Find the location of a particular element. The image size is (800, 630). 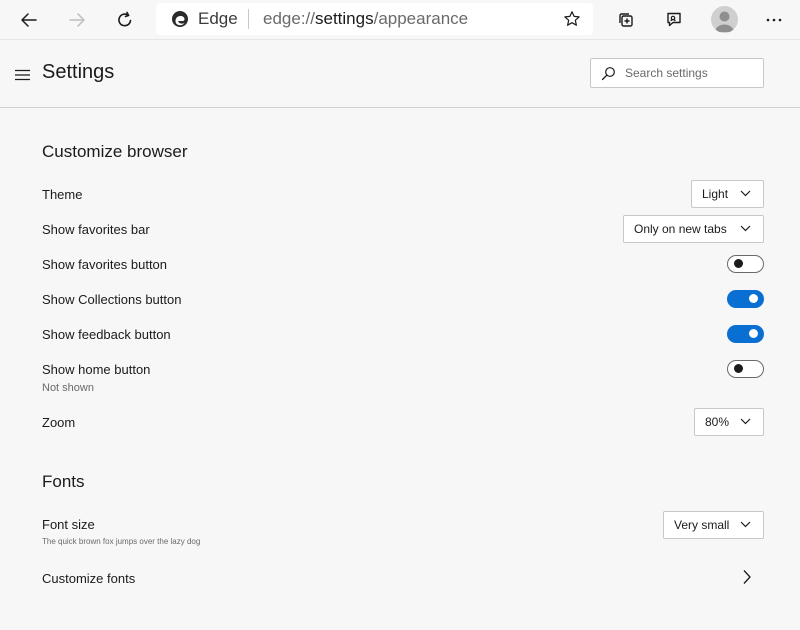

favorites-bar-dropdown: Only on new tabs is located at coordinates (693, 229).